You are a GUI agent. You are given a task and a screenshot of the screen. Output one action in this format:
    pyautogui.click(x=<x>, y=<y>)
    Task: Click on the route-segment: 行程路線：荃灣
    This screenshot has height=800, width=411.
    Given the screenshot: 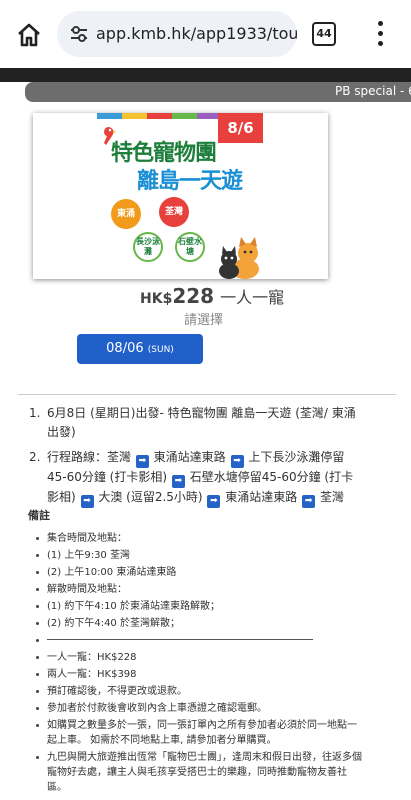 What is the action you would take?
    pyautogui.click(x=89, y=457)
    